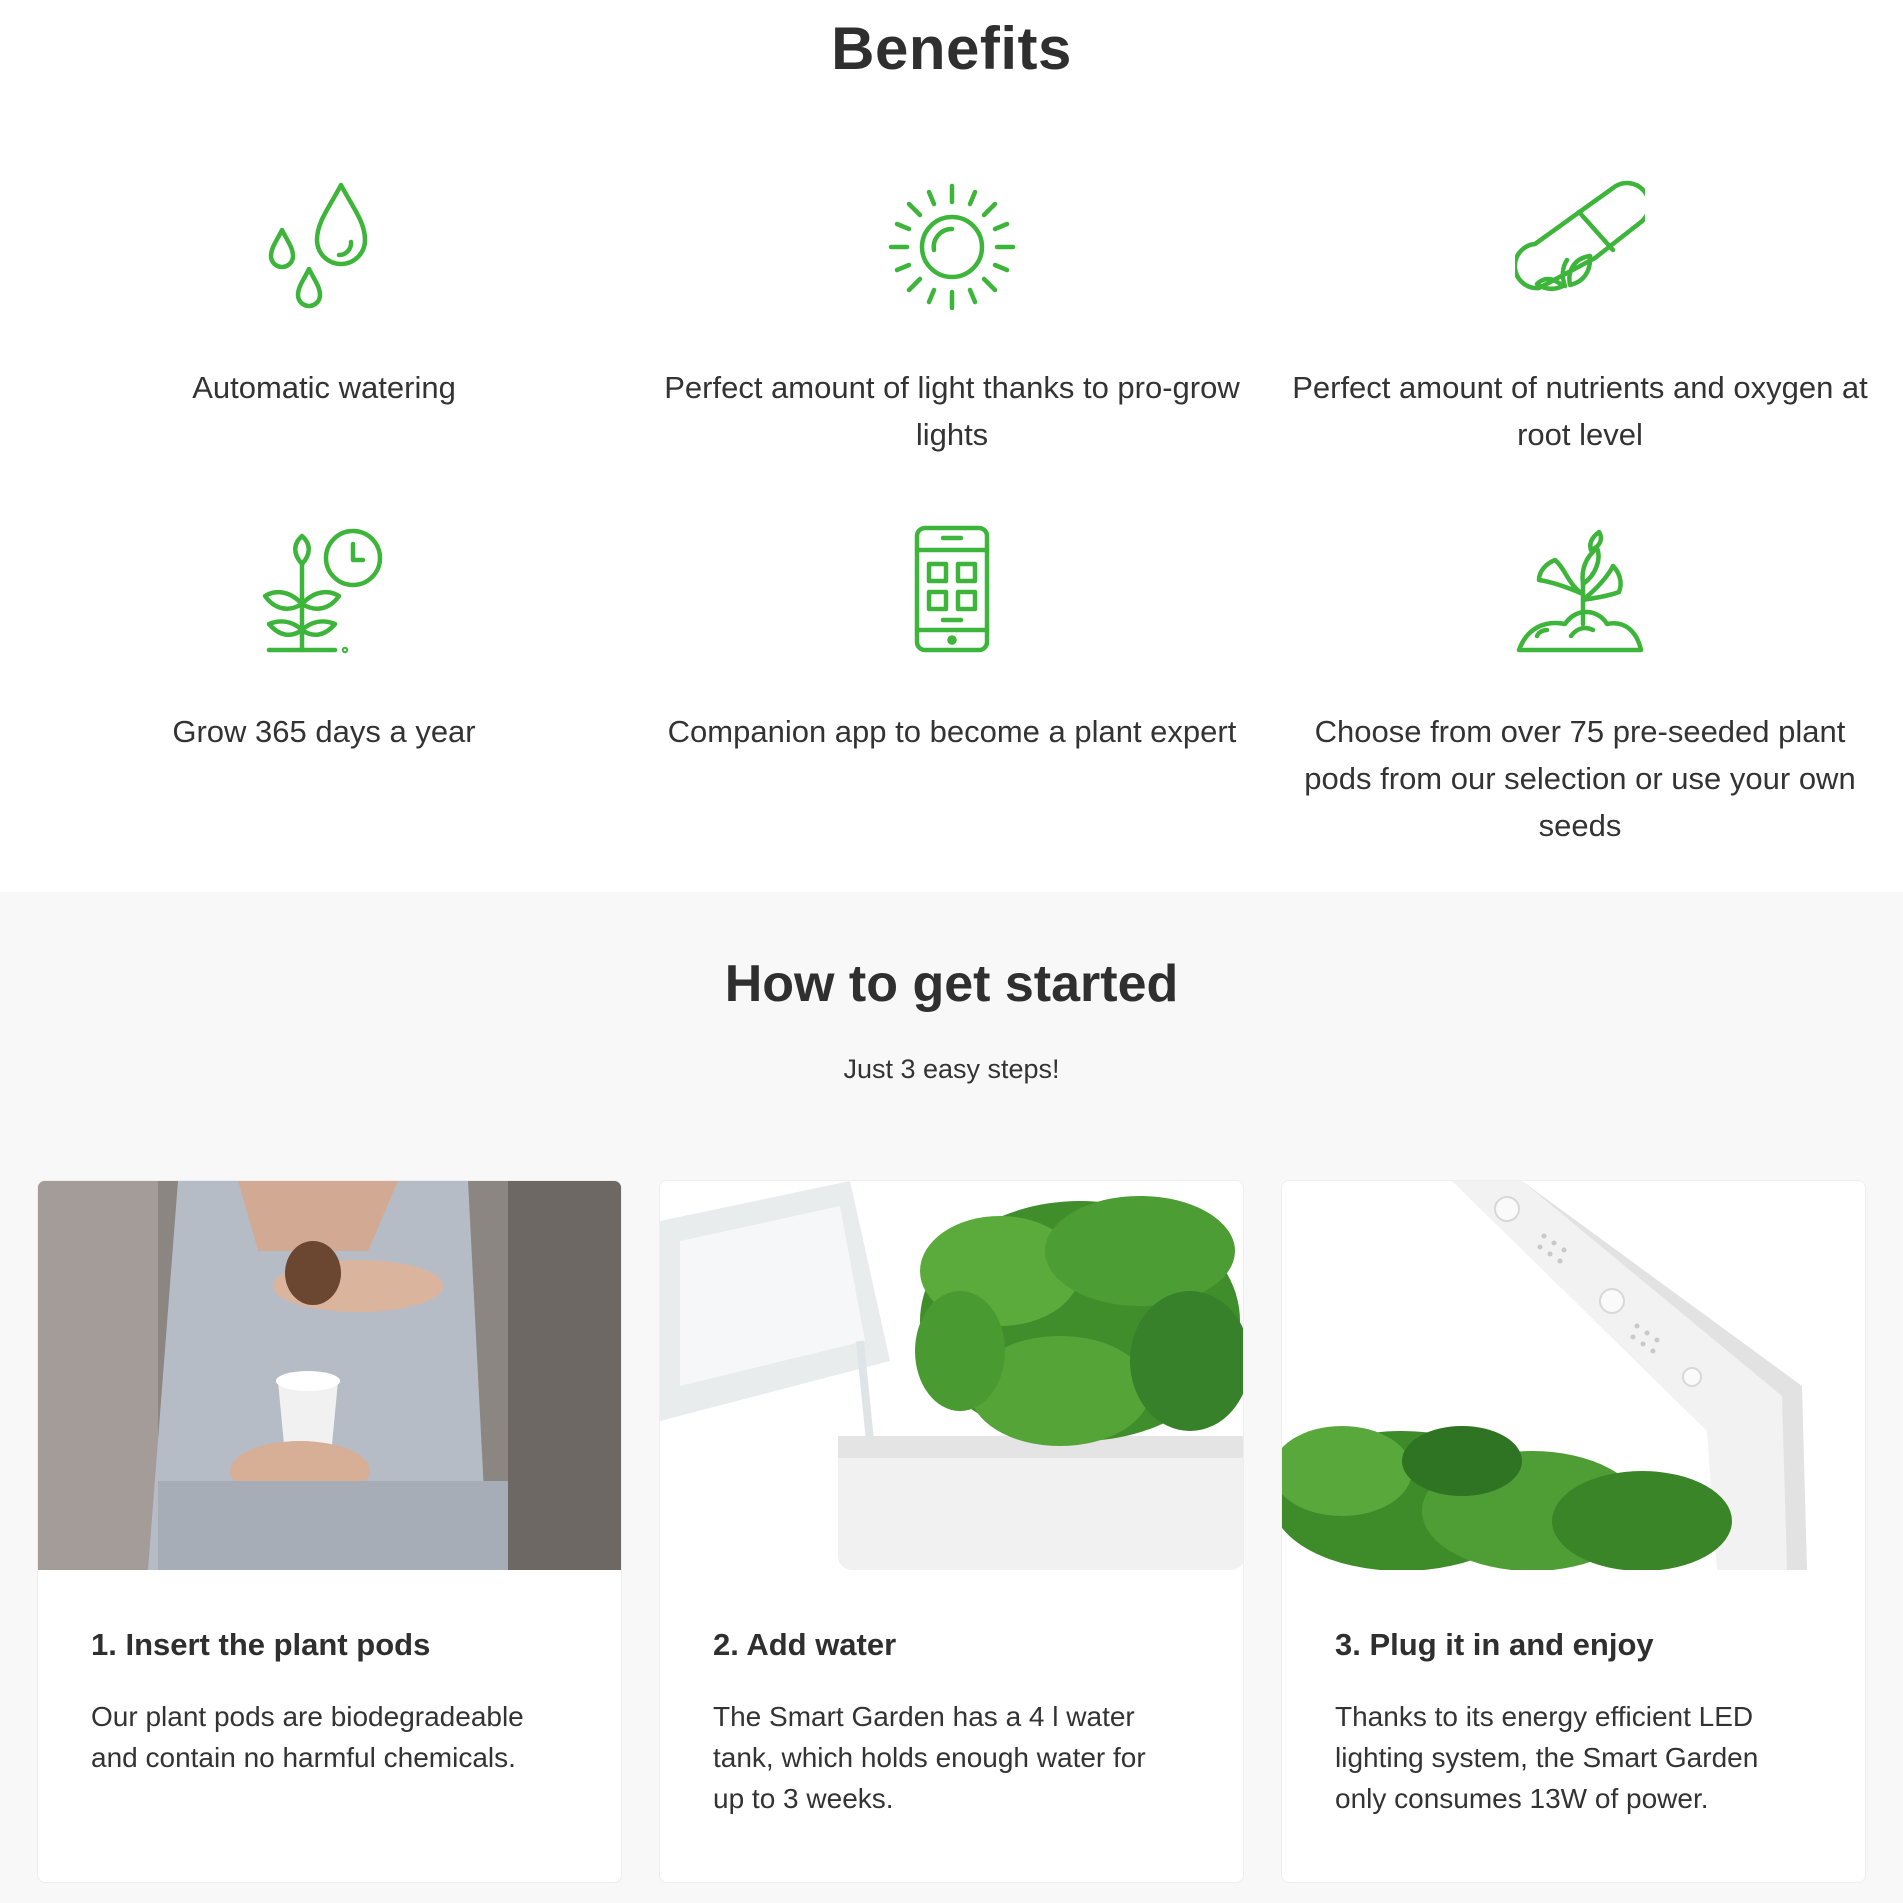 The height and width of the screenshot is (1903, 1903). I want to click on step-title: 2. Add water, so click(805, 1644).